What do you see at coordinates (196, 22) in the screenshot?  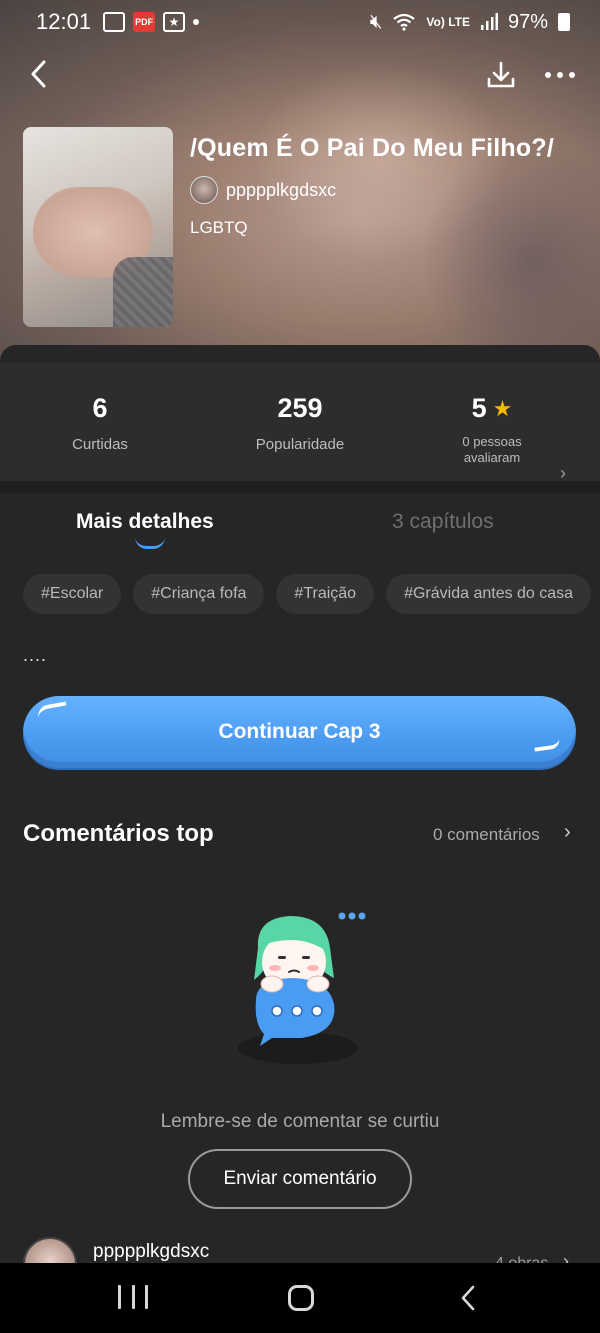 I see `more-notifications-dot-icon` at bounding box center [196, 22].